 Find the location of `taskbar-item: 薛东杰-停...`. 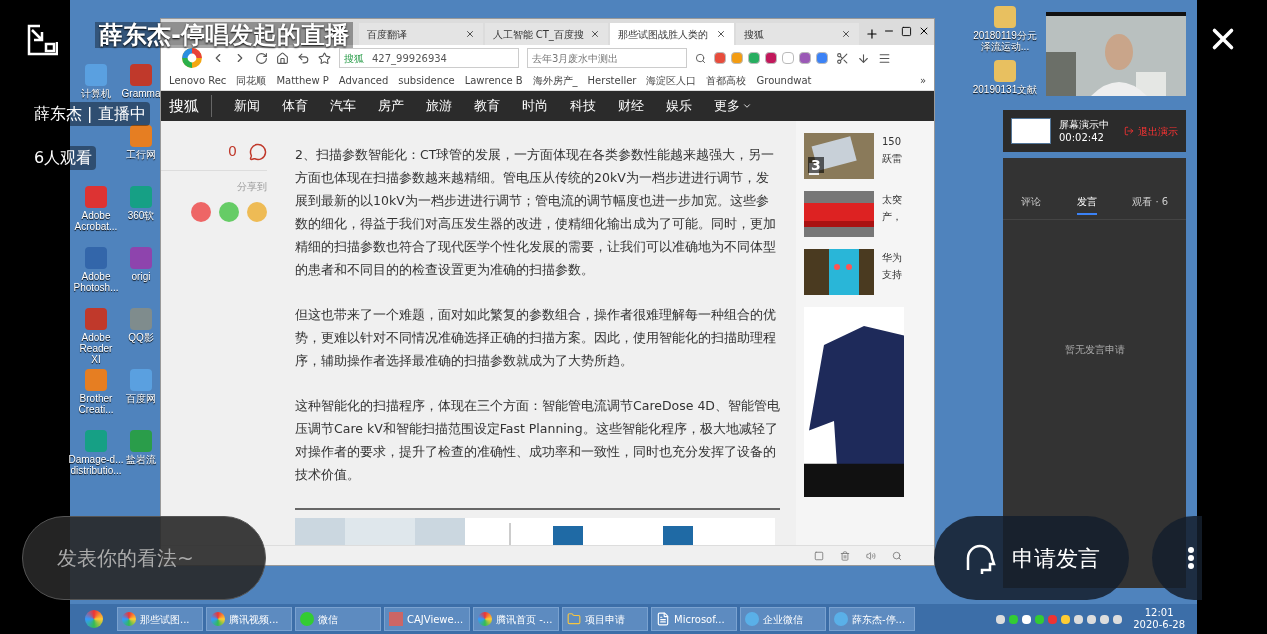

taskbar-item: 薛东杰-停... is located at coordinates (872, 619).